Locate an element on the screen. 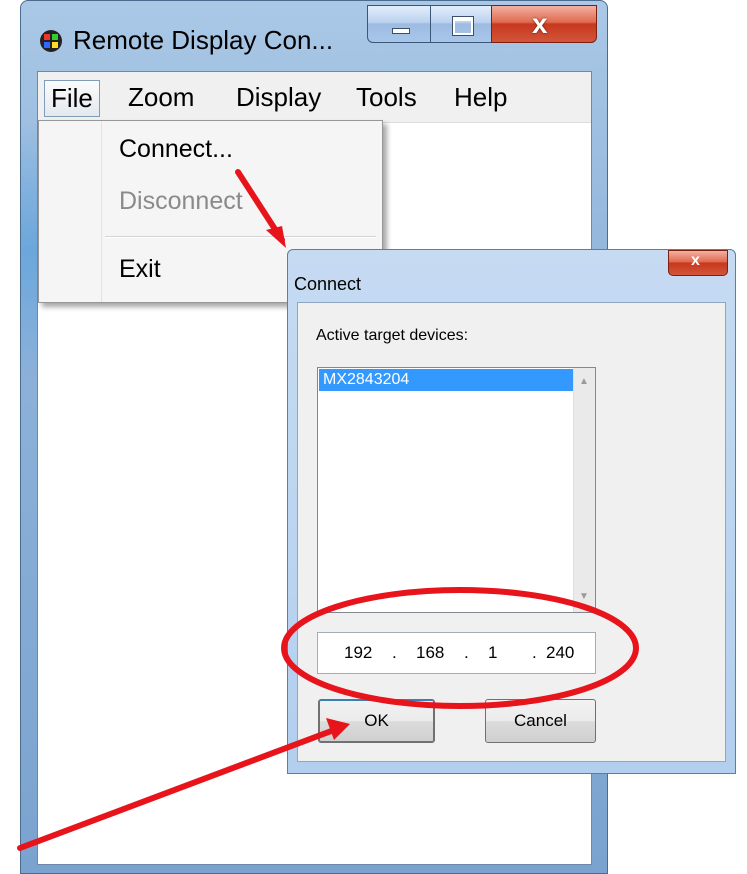  ip-octet-4: 240 is located at coordinates (560, 653).